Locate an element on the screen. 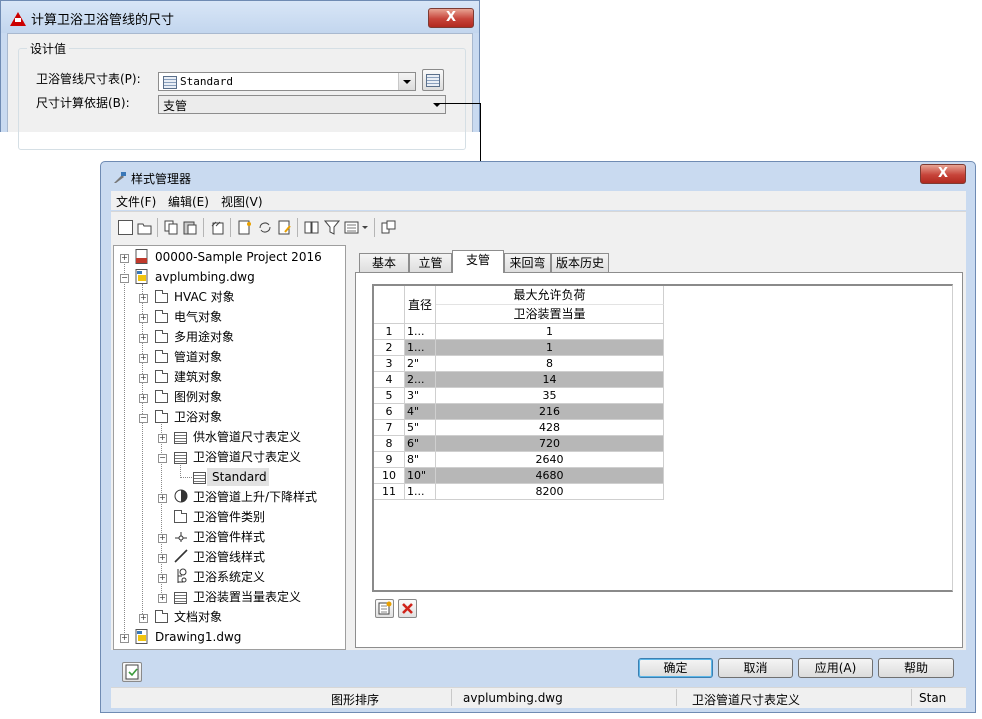  tree-item-line-style: 卫浴管线样式 is located at coordinates (229, 557).